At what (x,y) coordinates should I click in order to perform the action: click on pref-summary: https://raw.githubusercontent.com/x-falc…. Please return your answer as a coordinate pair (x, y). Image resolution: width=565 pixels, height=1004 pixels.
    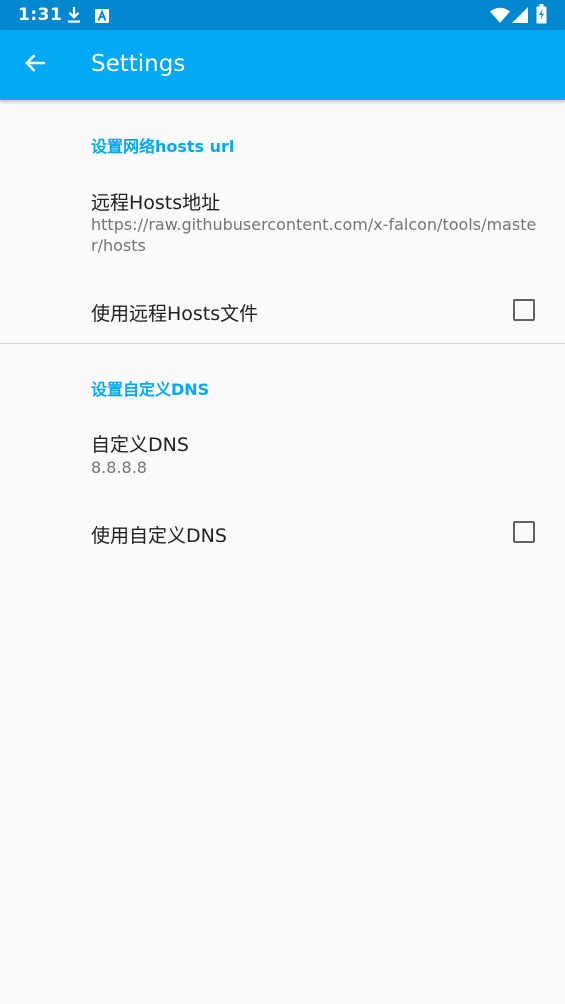
    Looking at the image, I should click on (314, 235).